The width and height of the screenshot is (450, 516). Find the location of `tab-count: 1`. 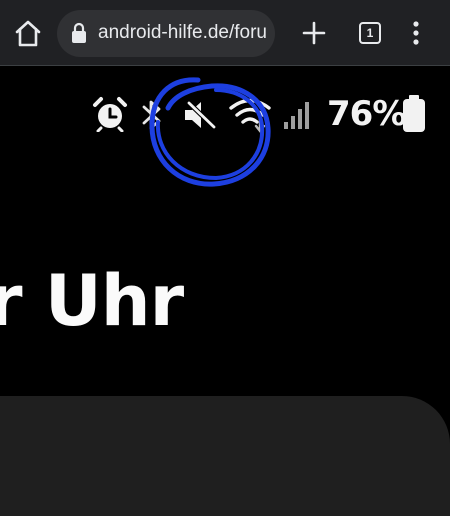

tab-count: 1 is located at coordinates (370, 33).